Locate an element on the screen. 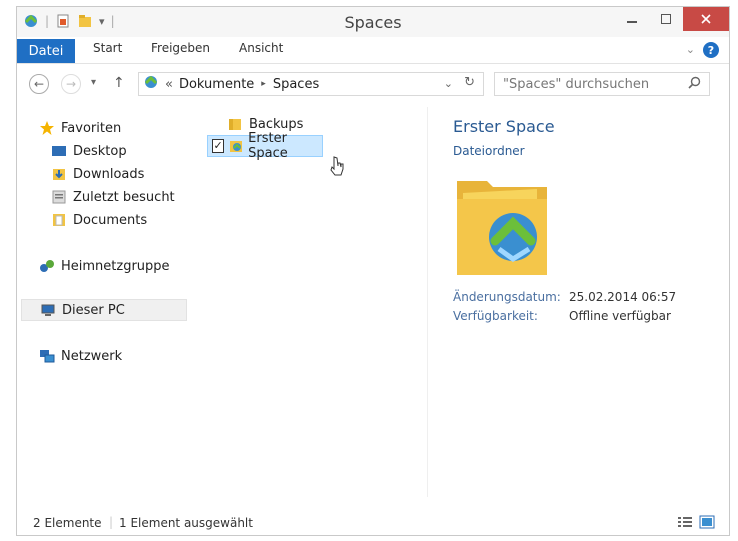 The width and height of the screenshot is (738, 541). nav-downloads: Downloads is located at coordinates (97, 174).